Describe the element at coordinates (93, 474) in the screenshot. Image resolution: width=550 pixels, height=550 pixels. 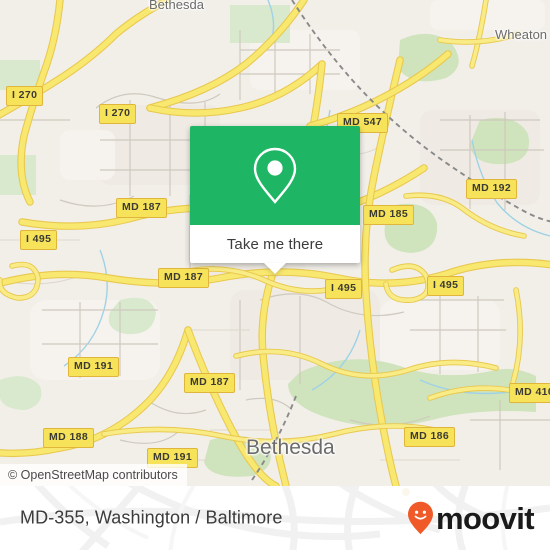
I see `map-attribution: © OpenStreetMap contributors` at that location.